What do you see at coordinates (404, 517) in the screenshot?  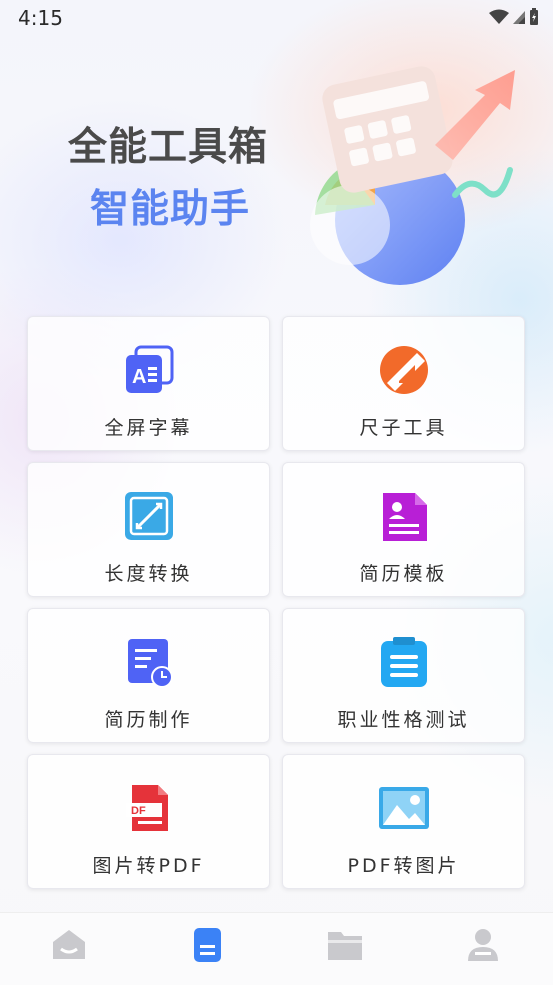 I see `resume-template-icon` at bounding box center [404, 517].